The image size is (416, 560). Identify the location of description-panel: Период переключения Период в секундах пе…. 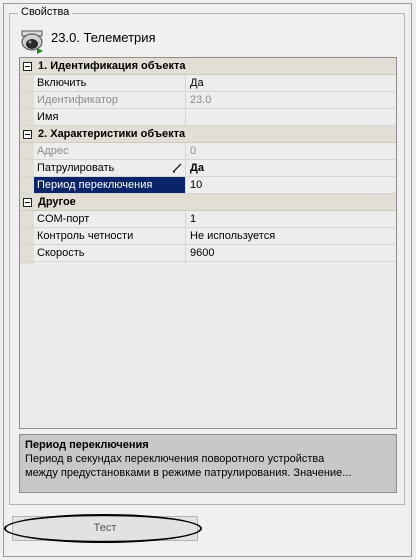
(208, 463).